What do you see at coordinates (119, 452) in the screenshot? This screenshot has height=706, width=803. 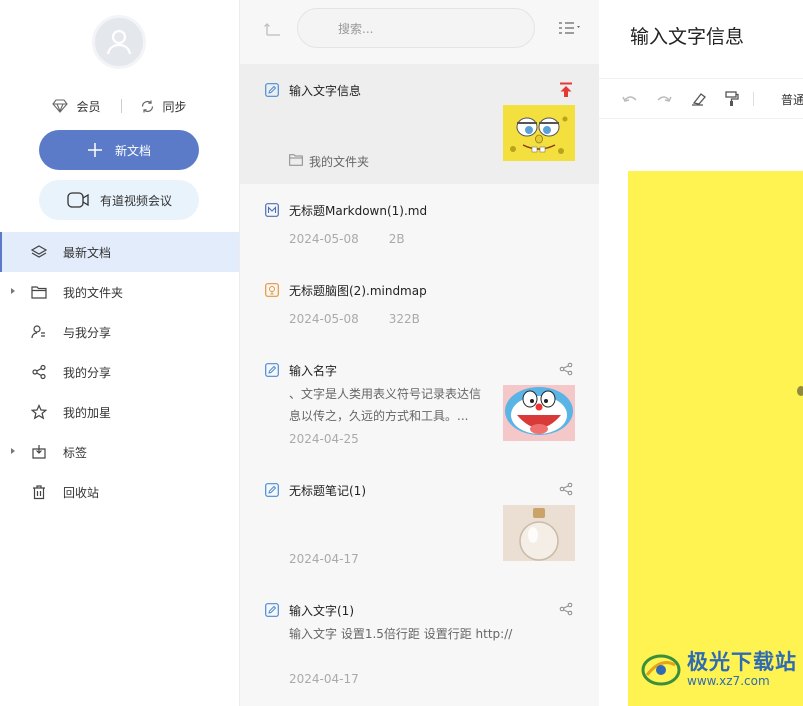 I see `sidebar-item-tags: 标签` at bounding box center [119, 452].